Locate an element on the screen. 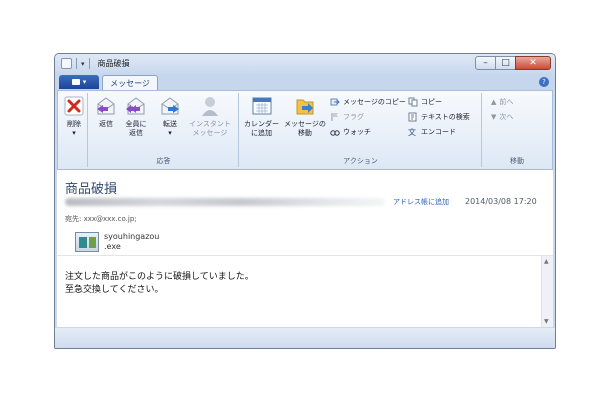 Image resolution: width=610 pixels, height=400 pixels. next-label: 次へ is located at coordinates (506, 117).